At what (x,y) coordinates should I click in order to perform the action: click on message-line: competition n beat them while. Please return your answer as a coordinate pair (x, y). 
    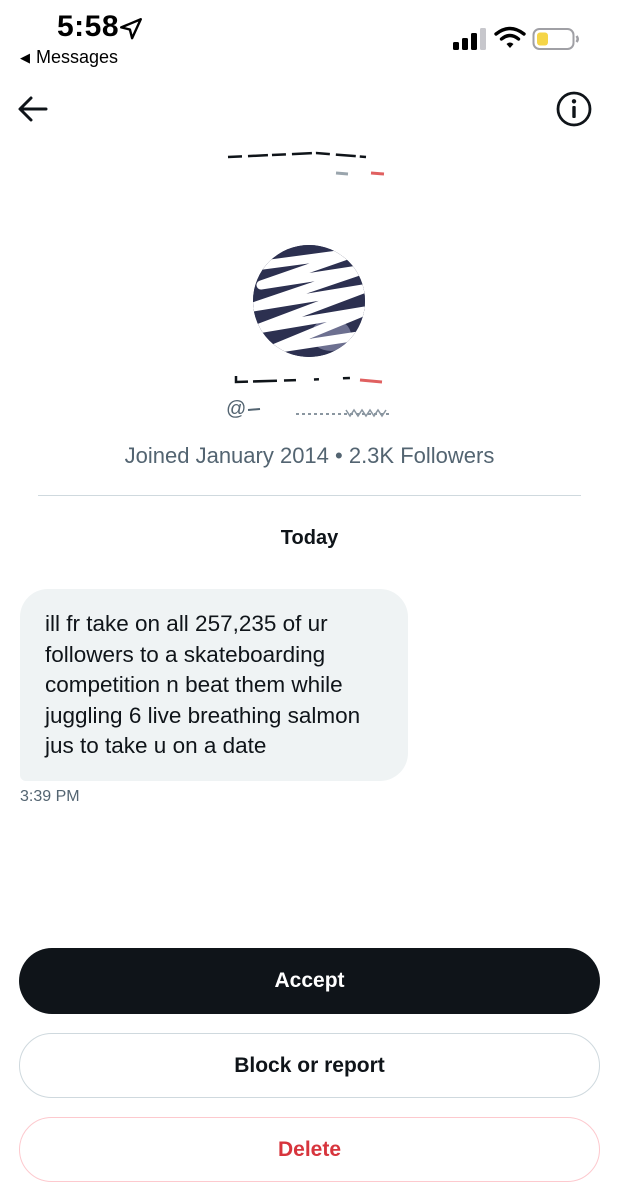
    Looking at the image, I should click on (194, 684).